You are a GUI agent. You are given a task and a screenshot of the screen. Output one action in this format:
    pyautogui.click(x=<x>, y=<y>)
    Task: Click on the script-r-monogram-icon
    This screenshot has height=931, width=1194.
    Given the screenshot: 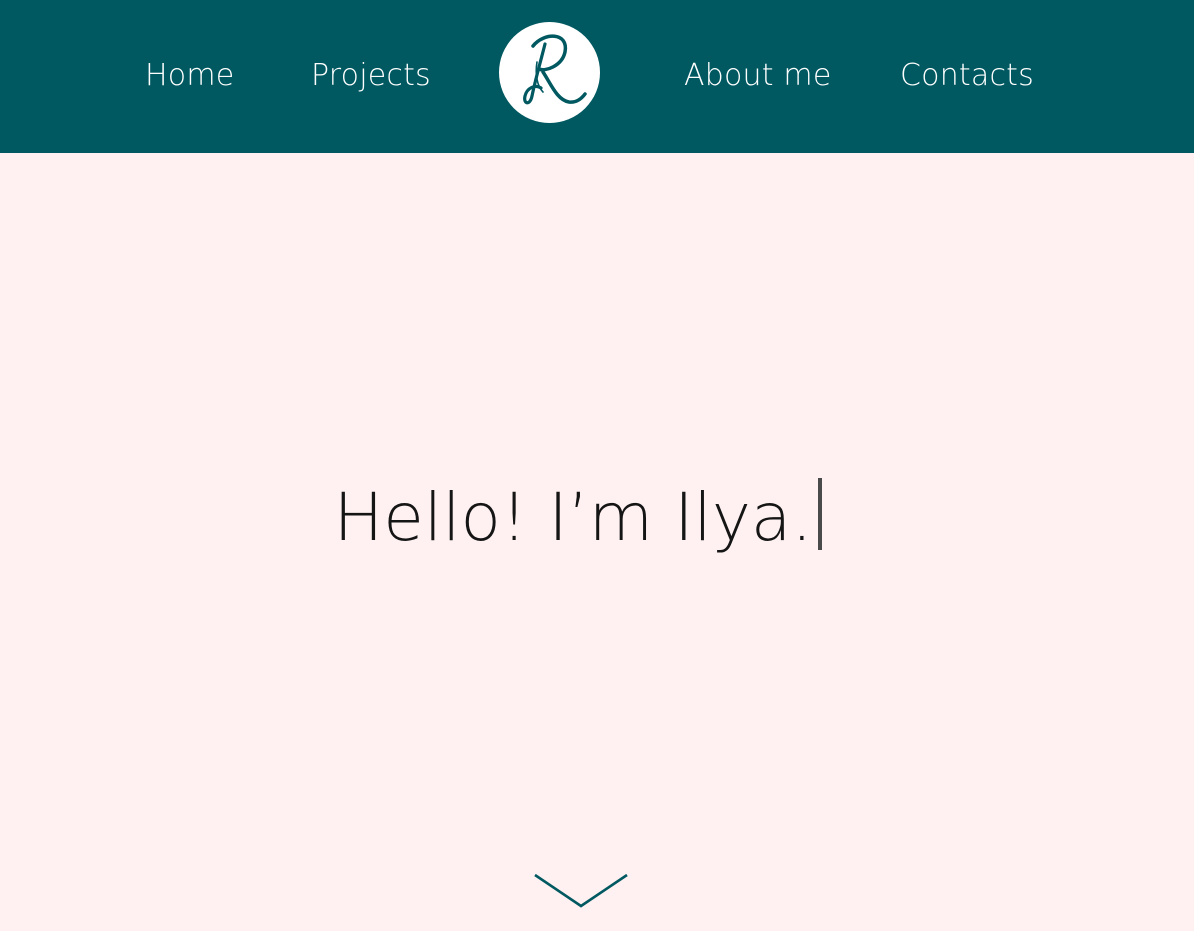 What is the action you would take?
    pyautogui.click(x=555, y=69)
    